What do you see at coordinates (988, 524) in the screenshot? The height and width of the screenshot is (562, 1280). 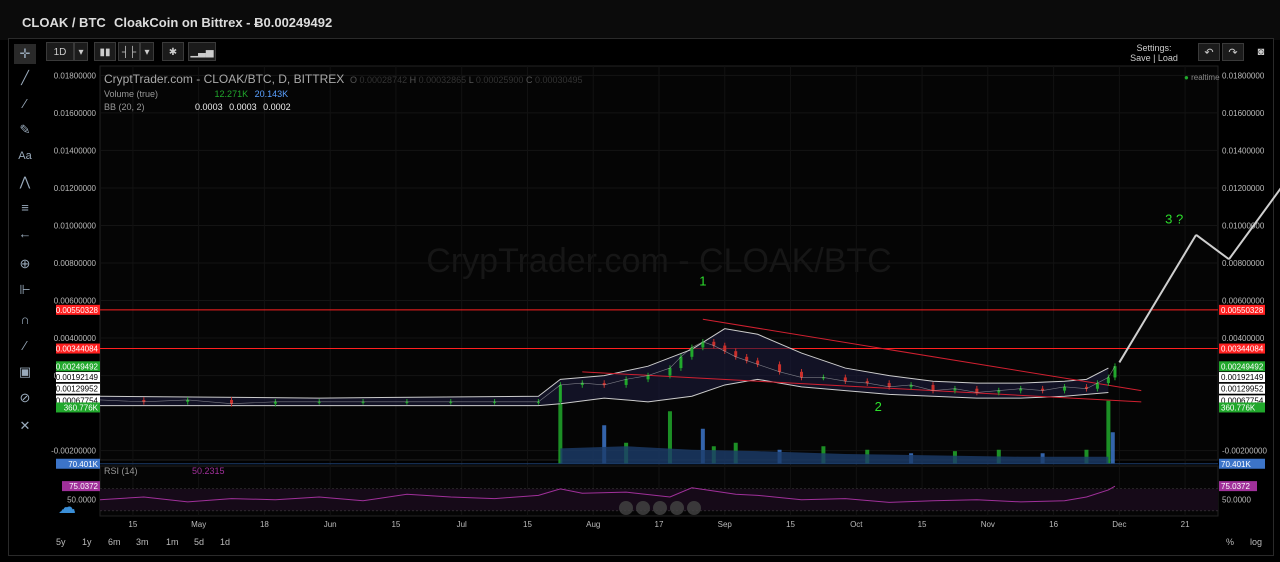 I see `x-tick-label: Nov` at bounding box center [988, 524].